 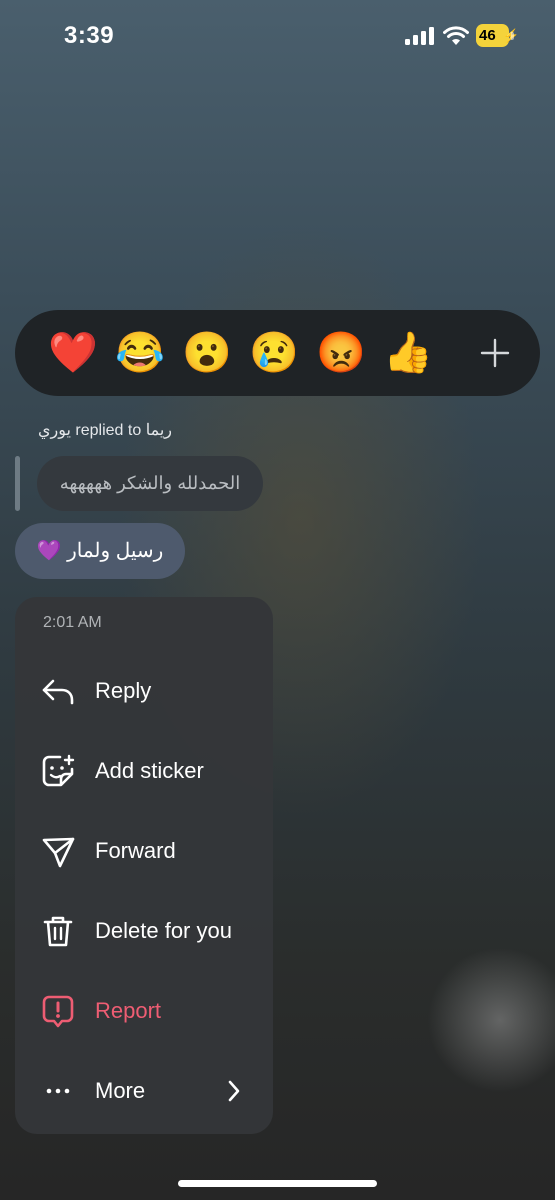 I want to click on report-exclamation-icon, so click(x=58, y=1011).